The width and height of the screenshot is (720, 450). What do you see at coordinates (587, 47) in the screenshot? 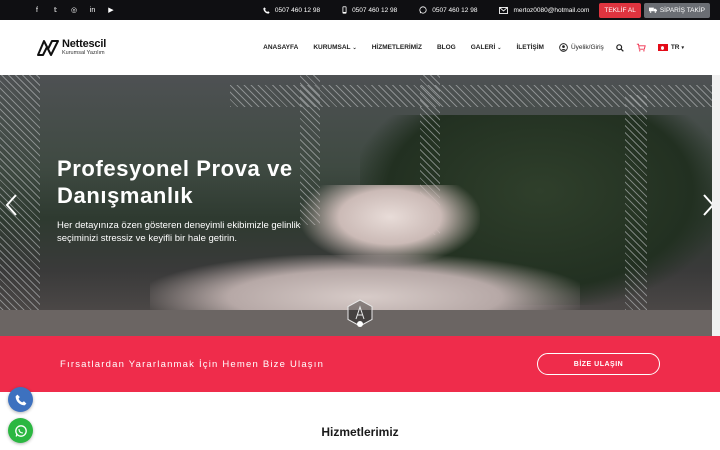
I see `user-login-label: Üyelik/Giriş` at bounding box center [587, 47].